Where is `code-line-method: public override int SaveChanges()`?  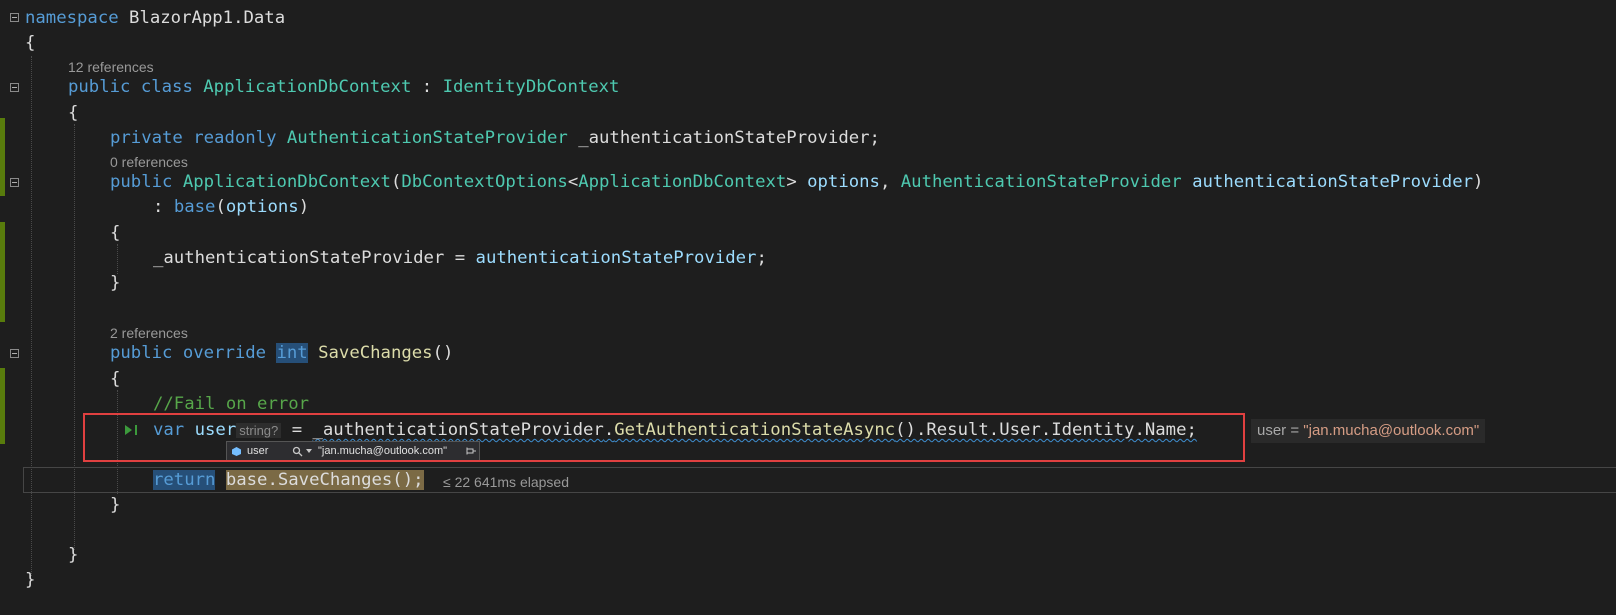 code-line-method: public override int SaveChanges() is located at coordinates (282, 353).